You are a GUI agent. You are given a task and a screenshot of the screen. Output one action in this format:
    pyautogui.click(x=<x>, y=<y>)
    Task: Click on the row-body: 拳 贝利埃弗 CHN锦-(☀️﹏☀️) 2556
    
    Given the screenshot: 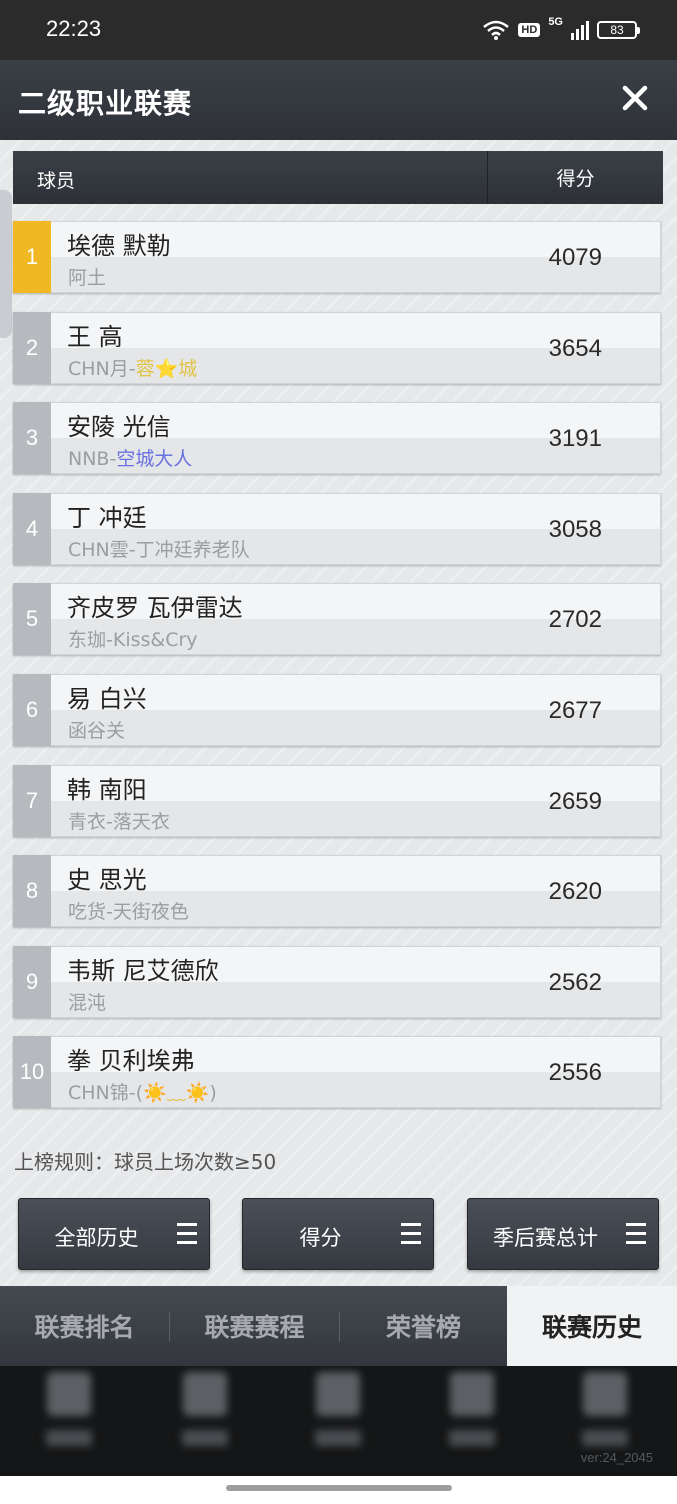 What is the action you would take?
    pyautogui.click(x=356, y=1072)
    